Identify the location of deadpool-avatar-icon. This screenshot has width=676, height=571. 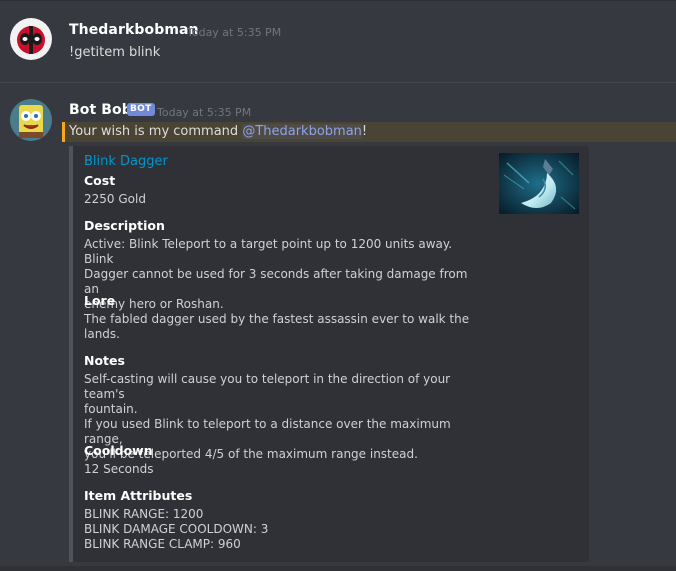
(31, 39).